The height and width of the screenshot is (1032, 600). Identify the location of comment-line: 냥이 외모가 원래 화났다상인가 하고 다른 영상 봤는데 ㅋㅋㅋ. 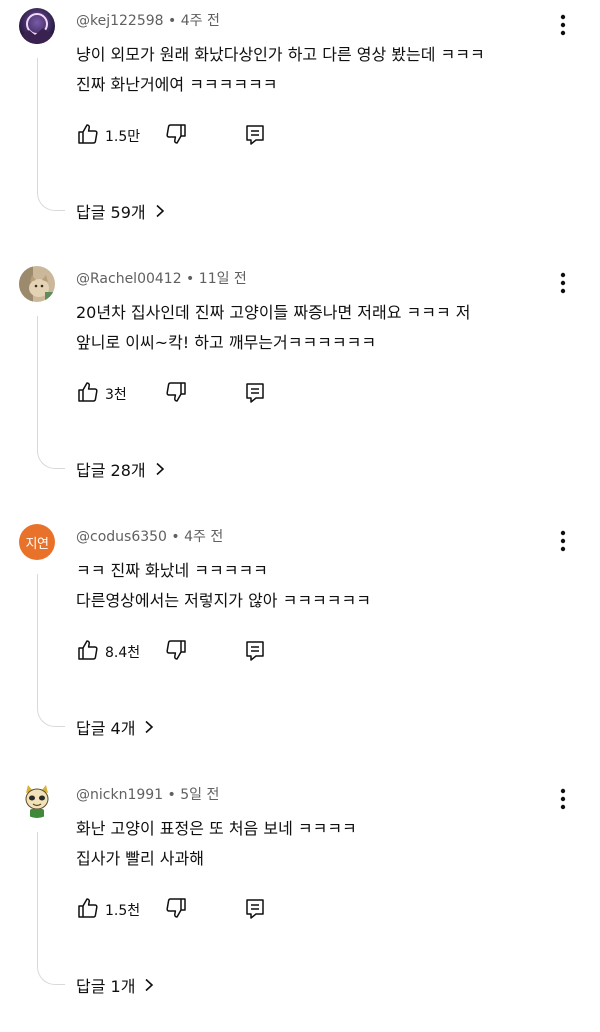
(280, 54).